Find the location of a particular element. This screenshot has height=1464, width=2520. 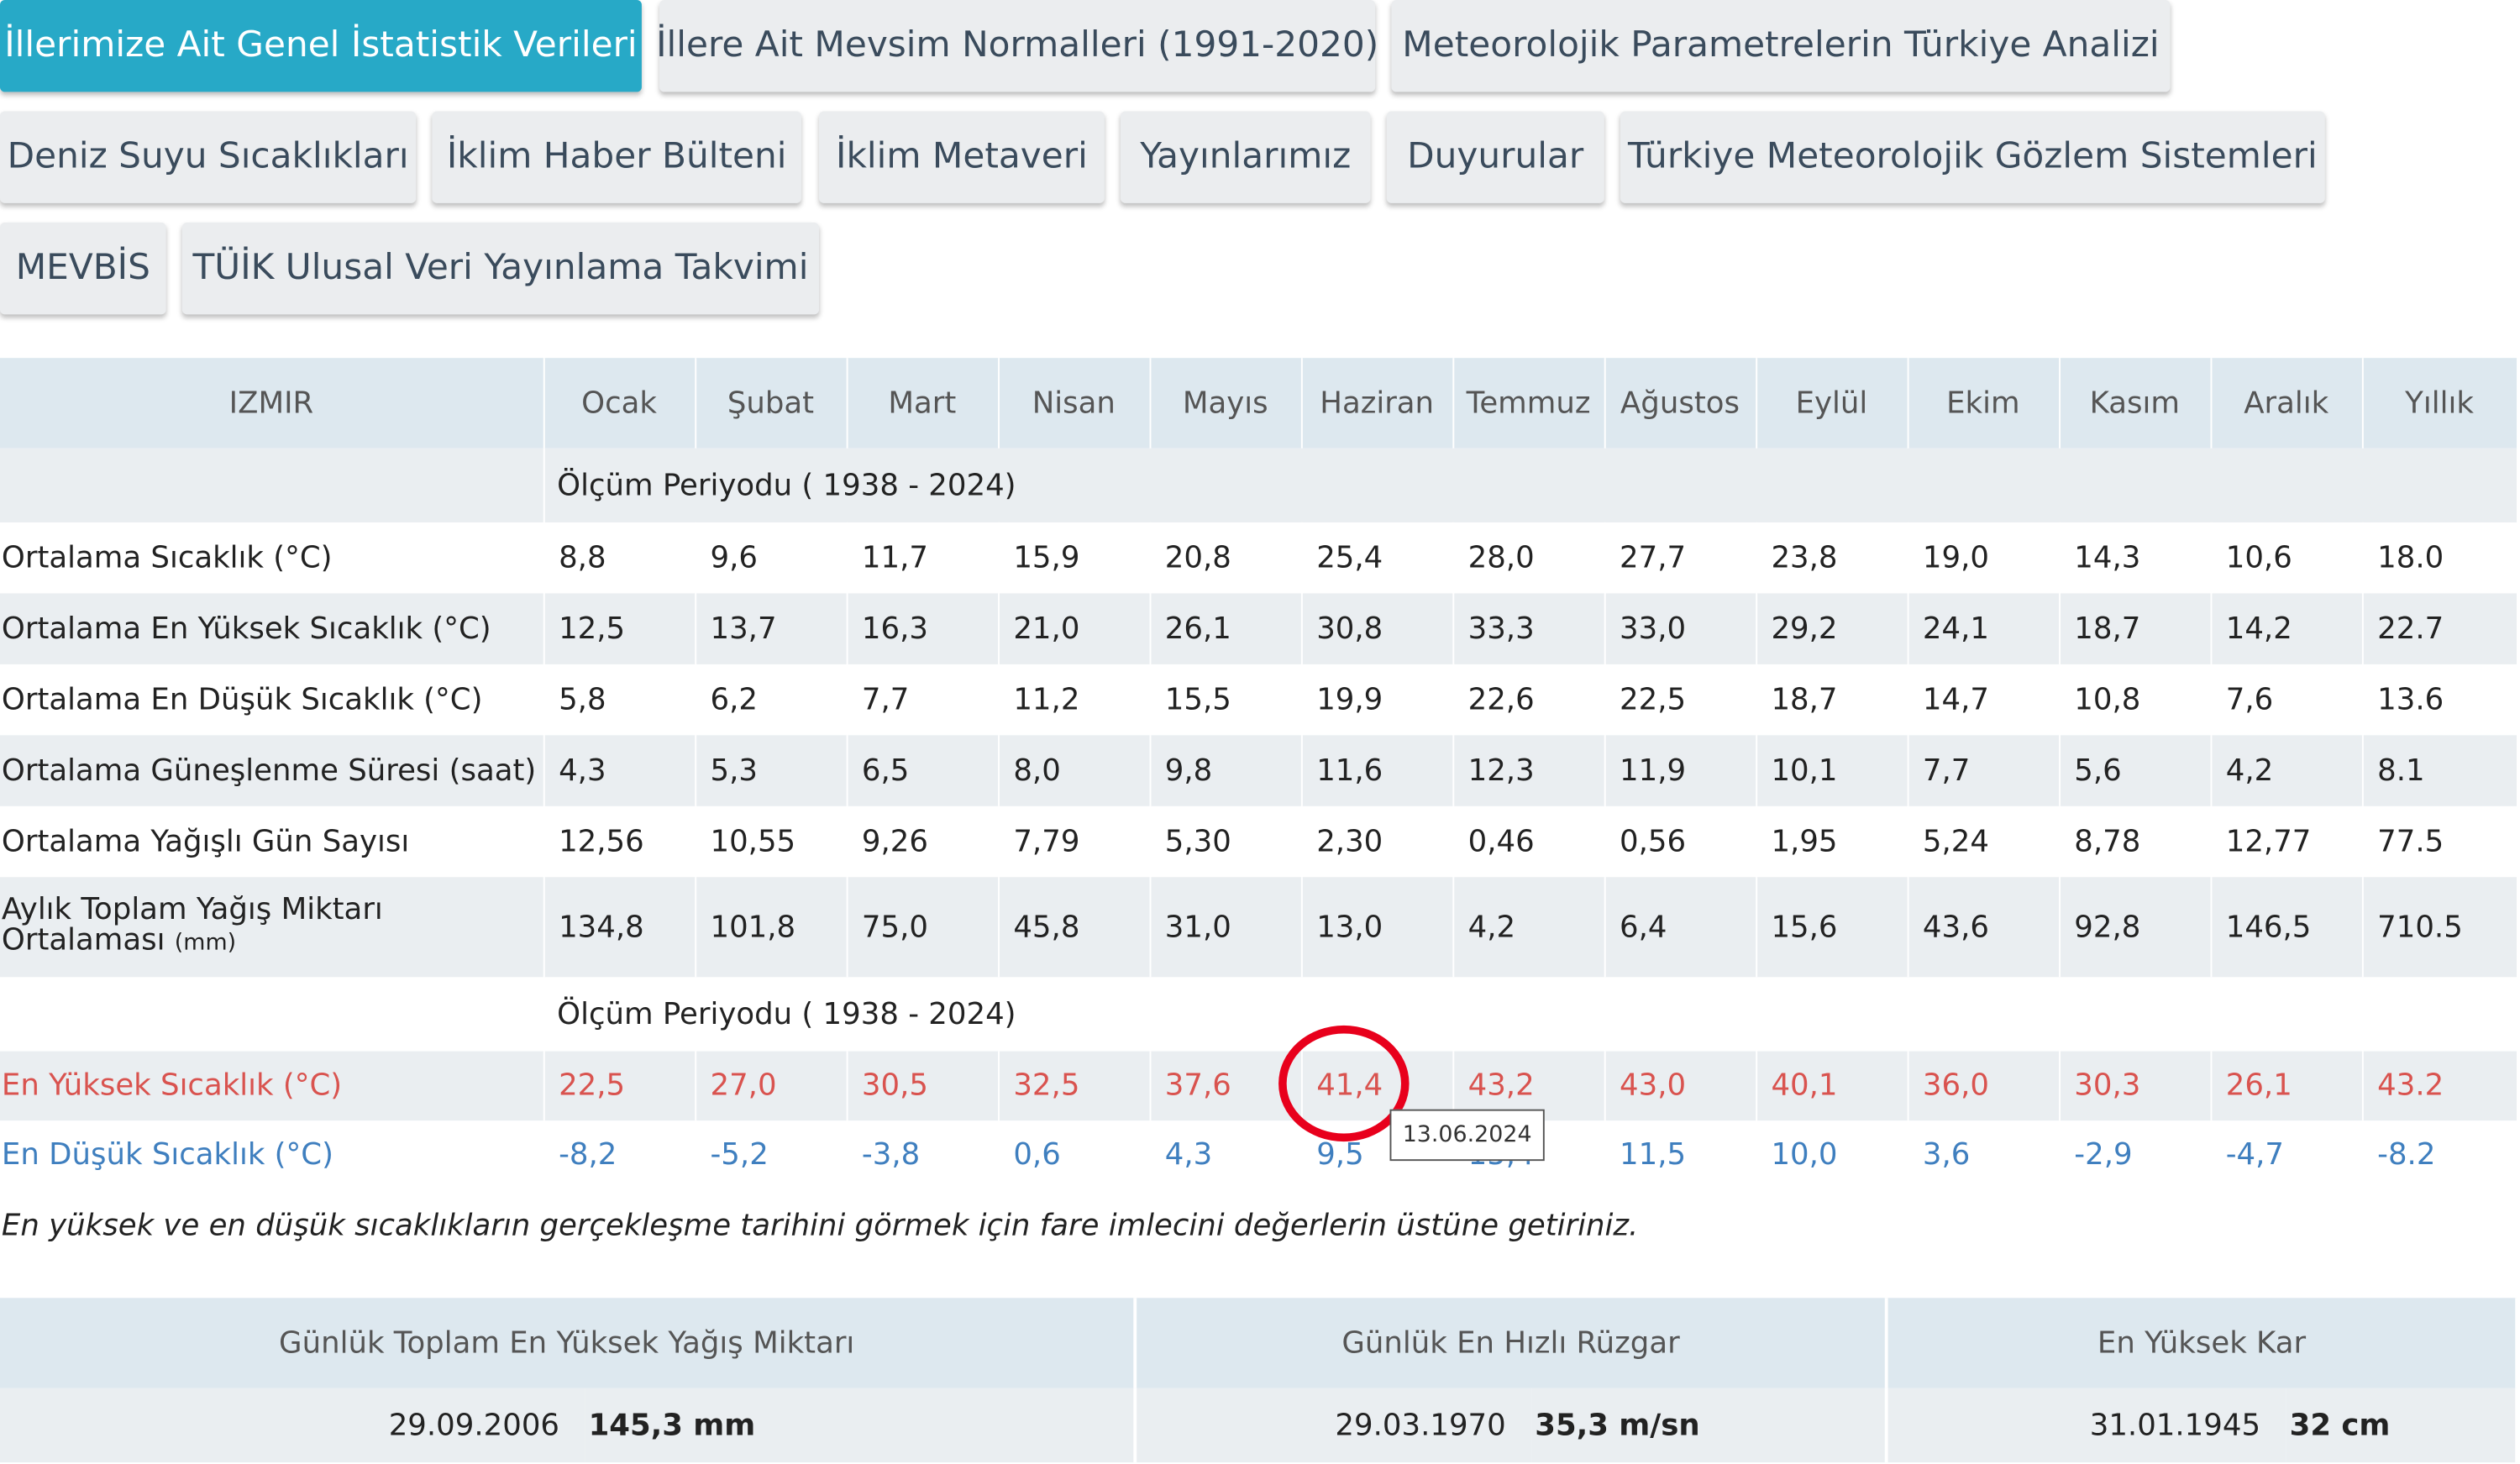

month-header: Ocak is located at coordinates (619, 403).